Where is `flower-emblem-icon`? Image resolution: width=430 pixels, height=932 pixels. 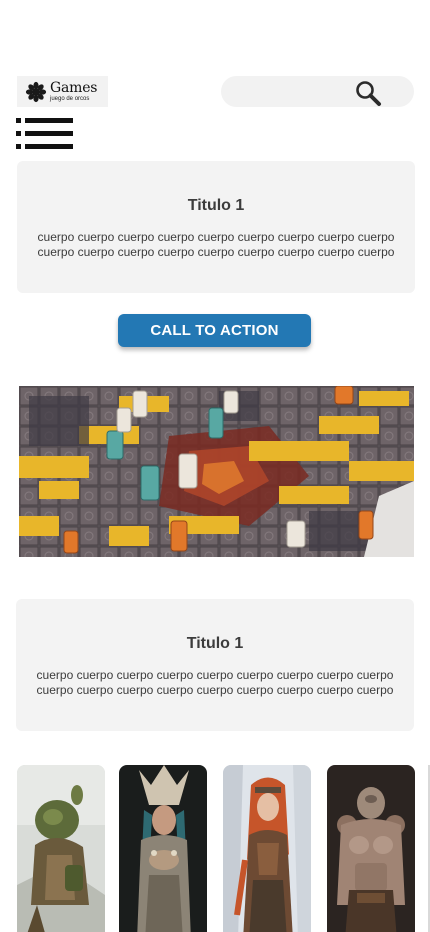
flower-emblem-icon is located at coordinates (36, 91).